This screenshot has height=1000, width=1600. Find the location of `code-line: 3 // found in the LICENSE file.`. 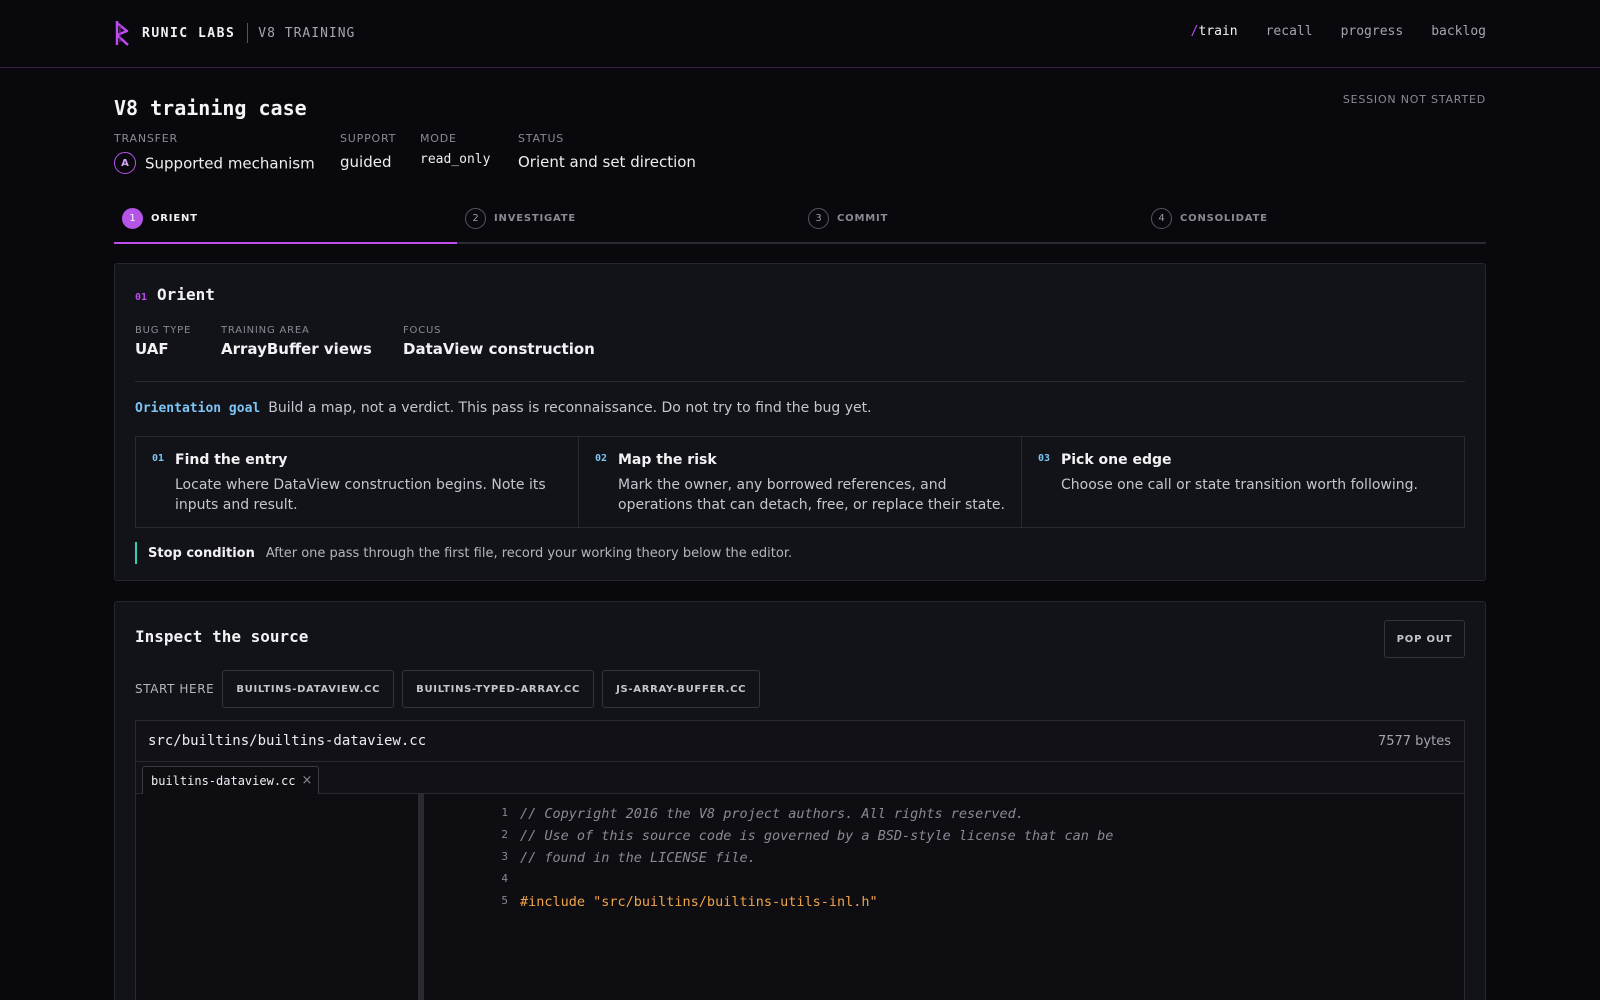

code-line: 3 // found in the LICENSE file. is located at coordinates (947, 857).